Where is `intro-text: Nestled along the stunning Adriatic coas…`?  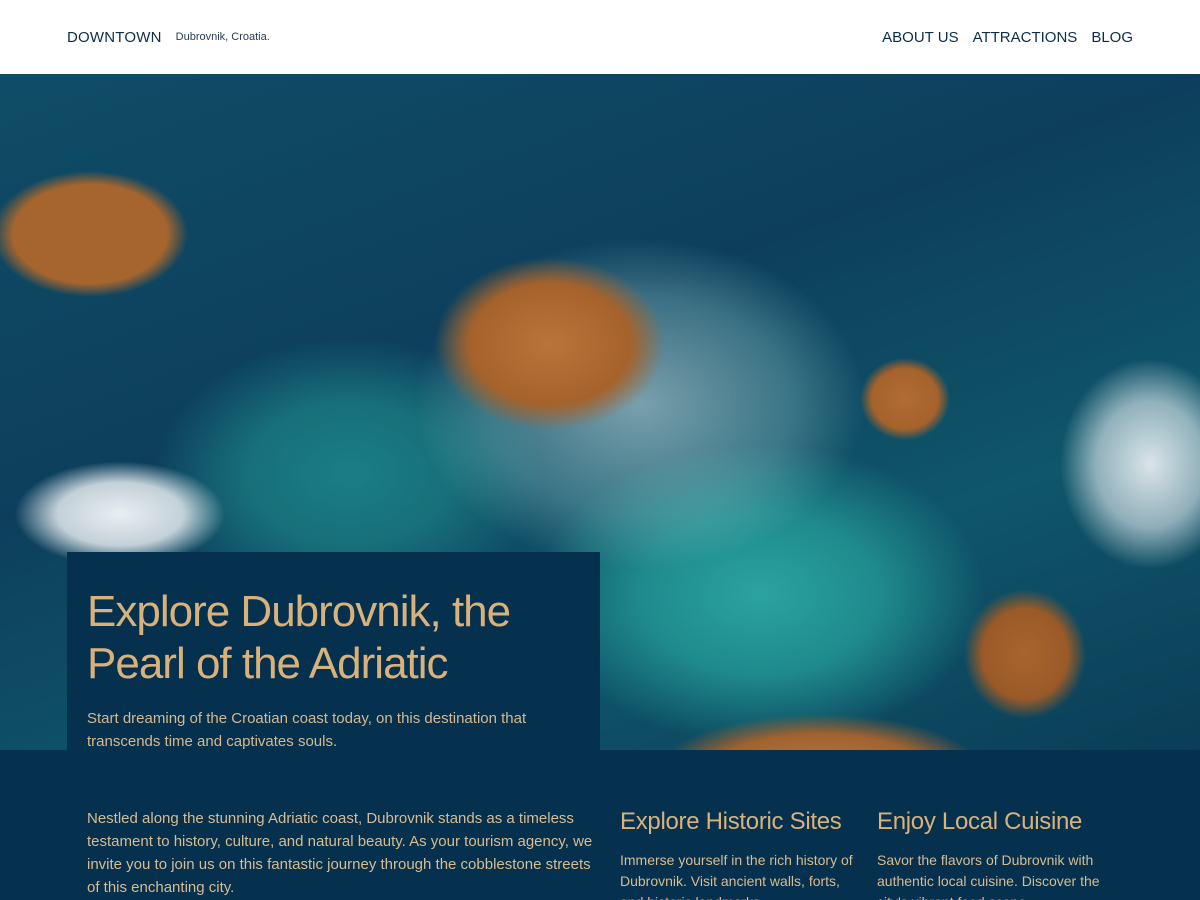 intro-text: Nestled along the stunning Adriatic coas… is located at coordinates (340, 853).